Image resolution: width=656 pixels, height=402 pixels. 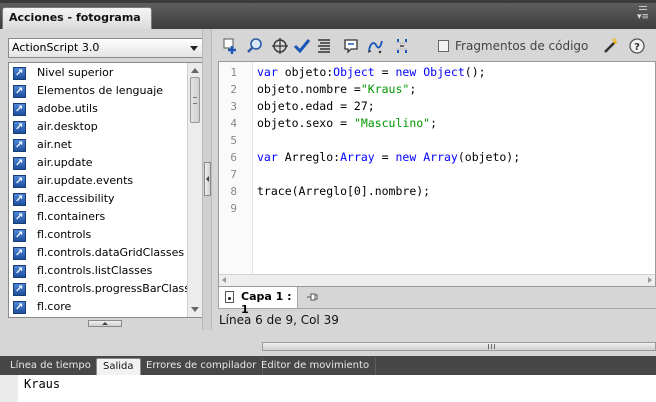 I want to click on line-number: 7, so click(x=233, y=174).